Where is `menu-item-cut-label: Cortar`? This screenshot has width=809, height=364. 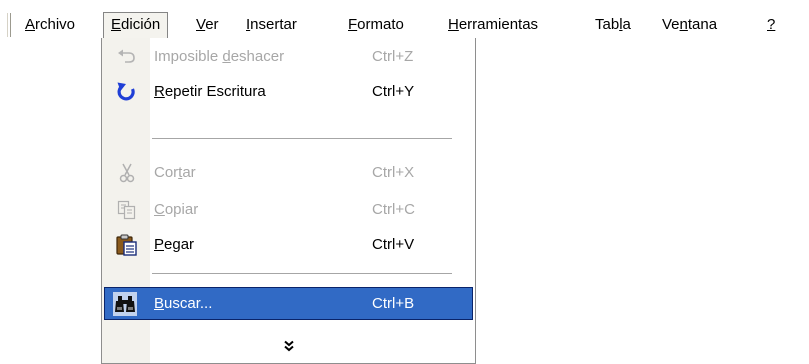
menu-item-cut-label: Cortar is located at coordinates (175, 172).